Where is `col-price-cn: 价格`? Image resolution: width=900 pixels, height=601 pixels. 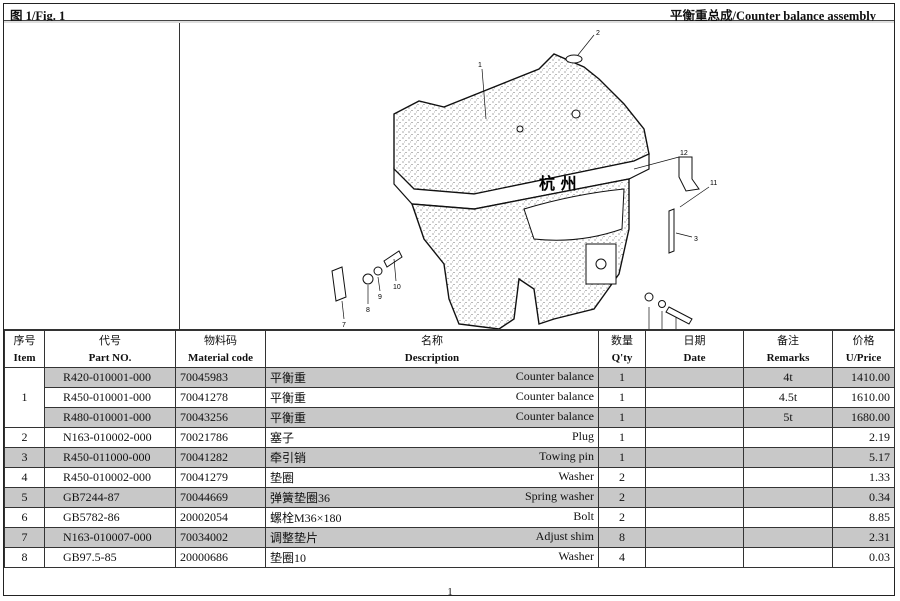
col-price-cn: 价格 is located at coordinates (863, 339).